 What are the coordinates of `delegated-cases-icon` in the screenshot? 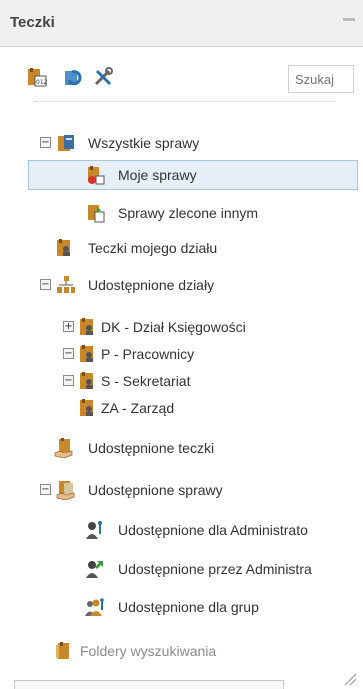 It's located at (96, 214).